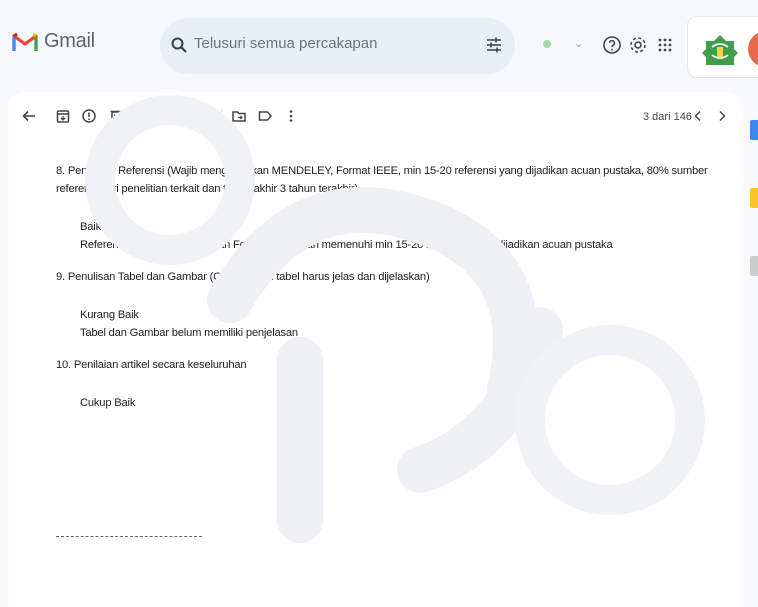 This screenshot has width=758, height=607. Describe the element at coordinates (547, 44) in the screenshot. I see `status-indicator` at that location.